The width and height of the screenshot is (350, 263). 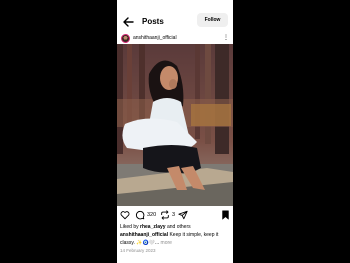 I want to click on liked-by-suffix: and others, so click(x=178, y=227).